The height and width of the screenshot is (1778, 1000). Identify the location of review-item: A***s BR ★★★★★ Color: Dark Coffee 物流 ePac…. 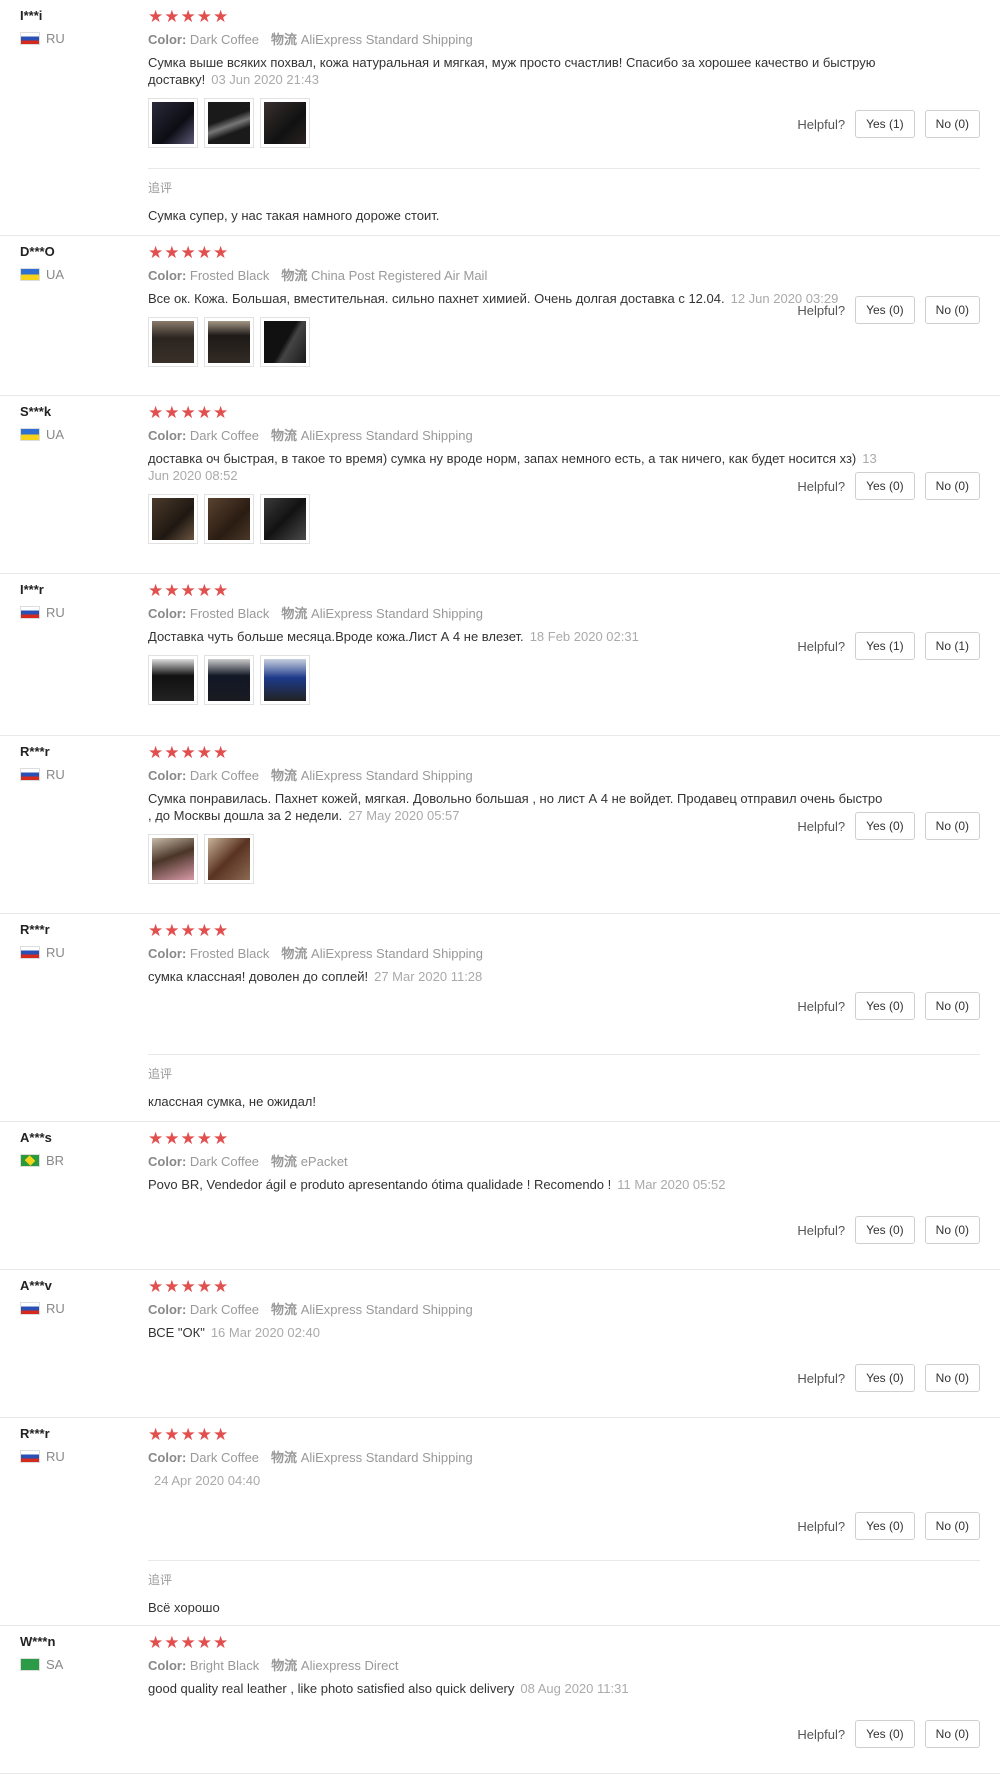
(500, 1196).